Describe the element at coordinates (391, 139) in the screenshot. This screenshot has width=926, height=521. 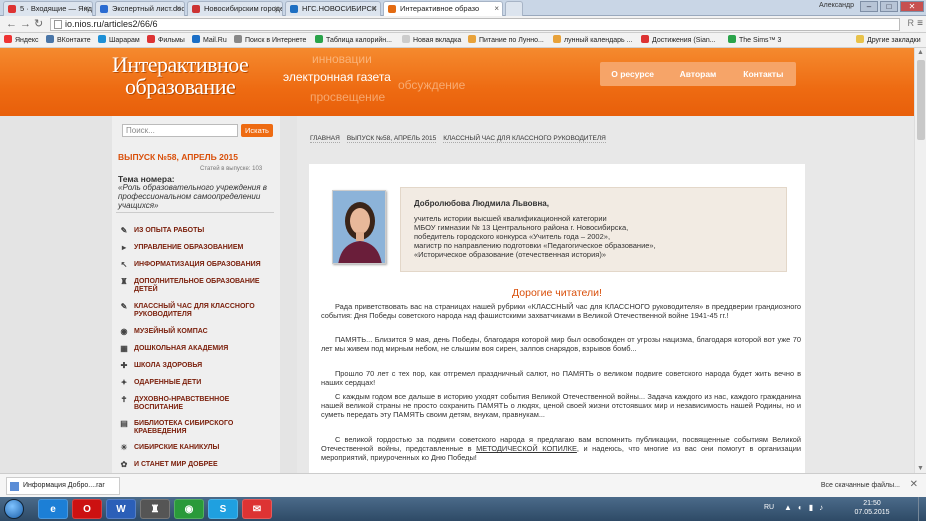
I see `crumb-issue: ВЫПУСК №58, АПРЕЛЬ 2015` at that location.